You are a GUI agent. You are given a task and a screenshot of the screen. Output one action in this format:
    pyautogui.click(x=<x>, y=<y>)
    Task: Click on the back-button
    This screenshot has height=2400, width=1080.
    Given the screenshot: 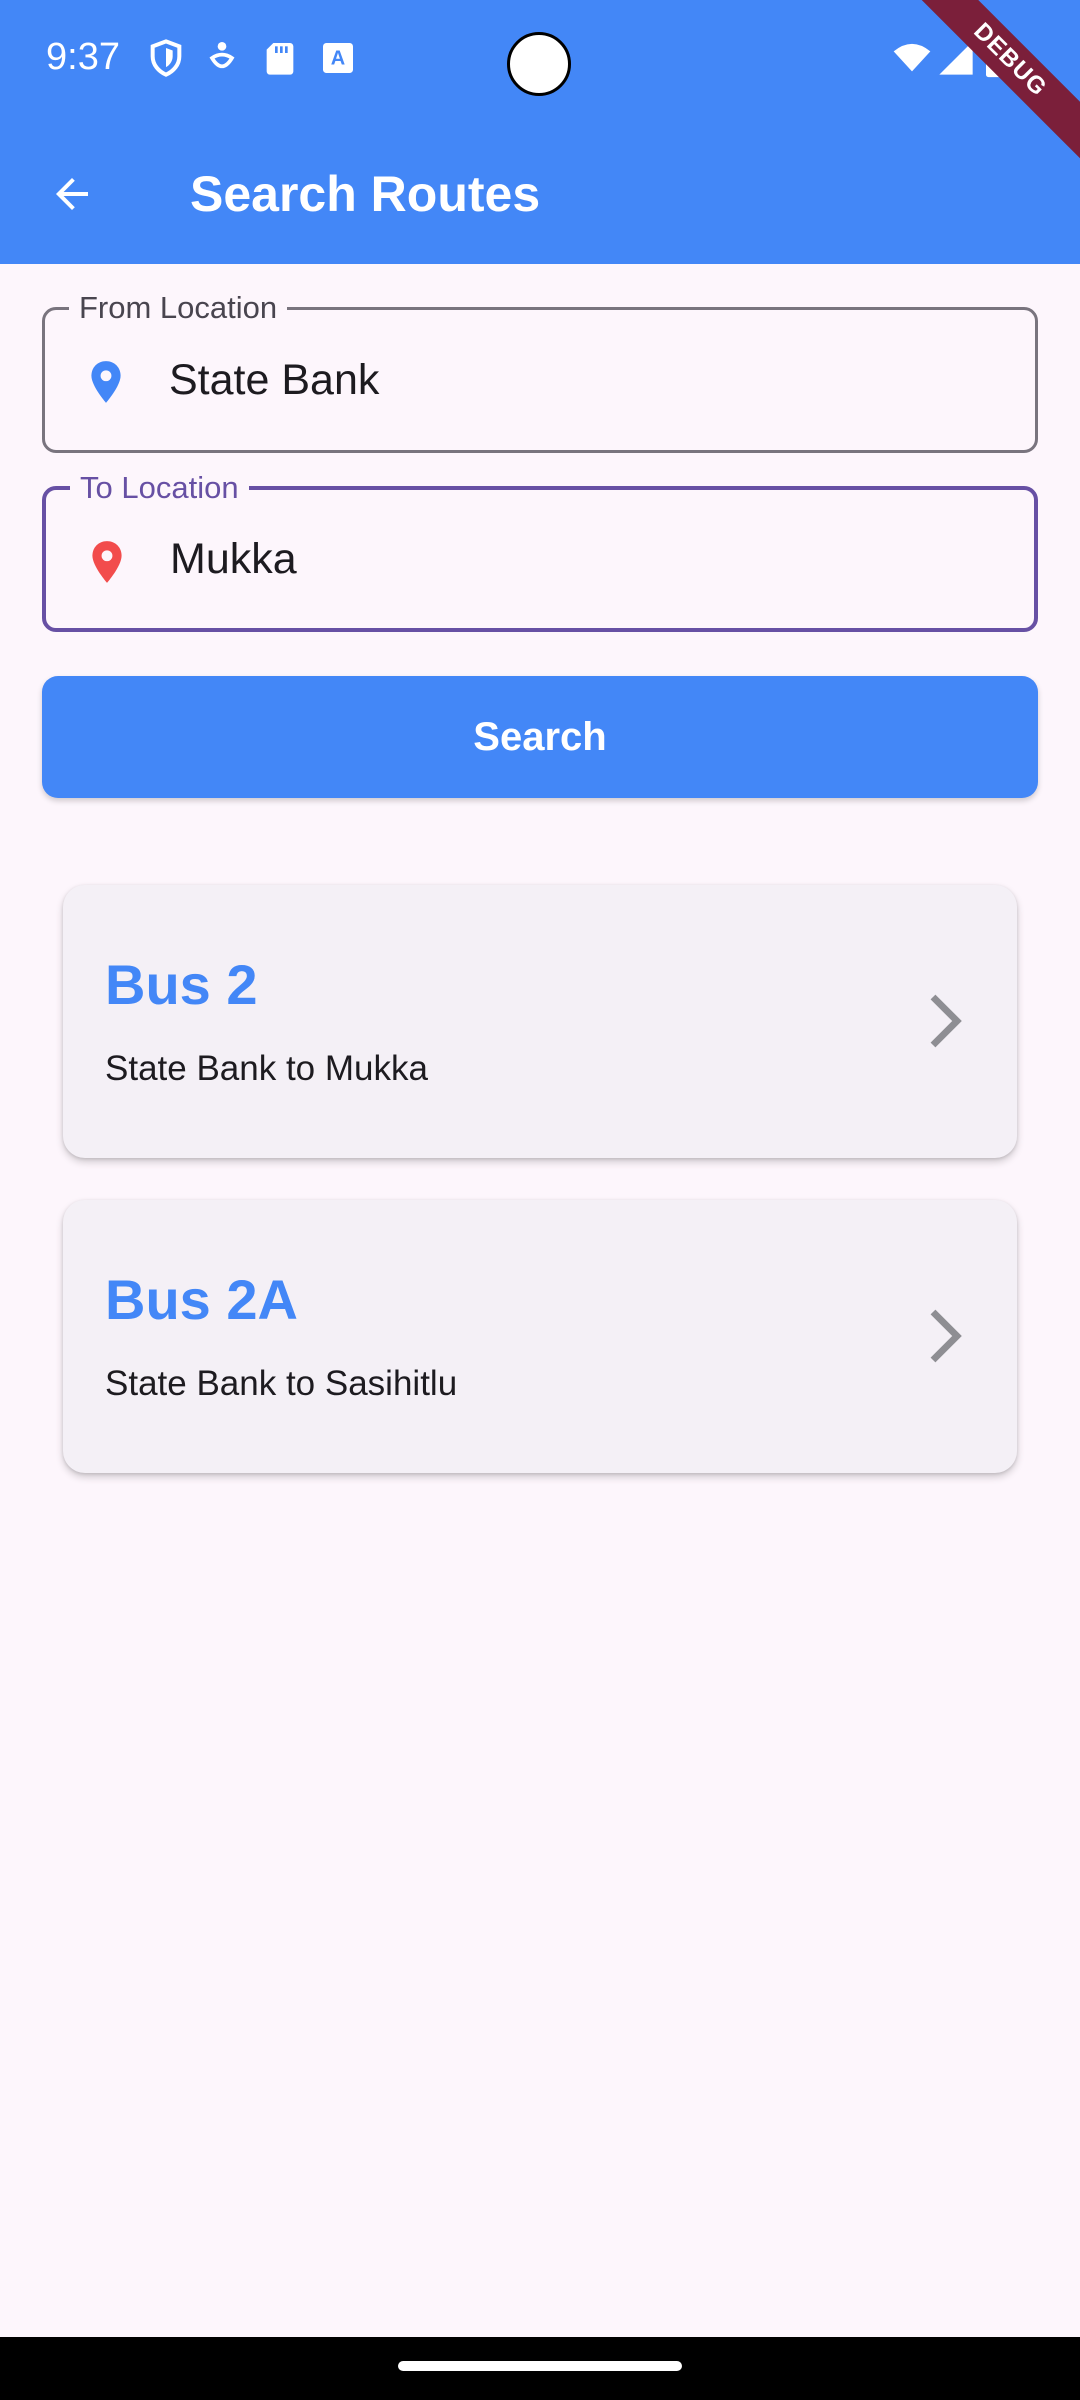 What is the action you would take?
    pyautogui.click(x=72, y=194)
    